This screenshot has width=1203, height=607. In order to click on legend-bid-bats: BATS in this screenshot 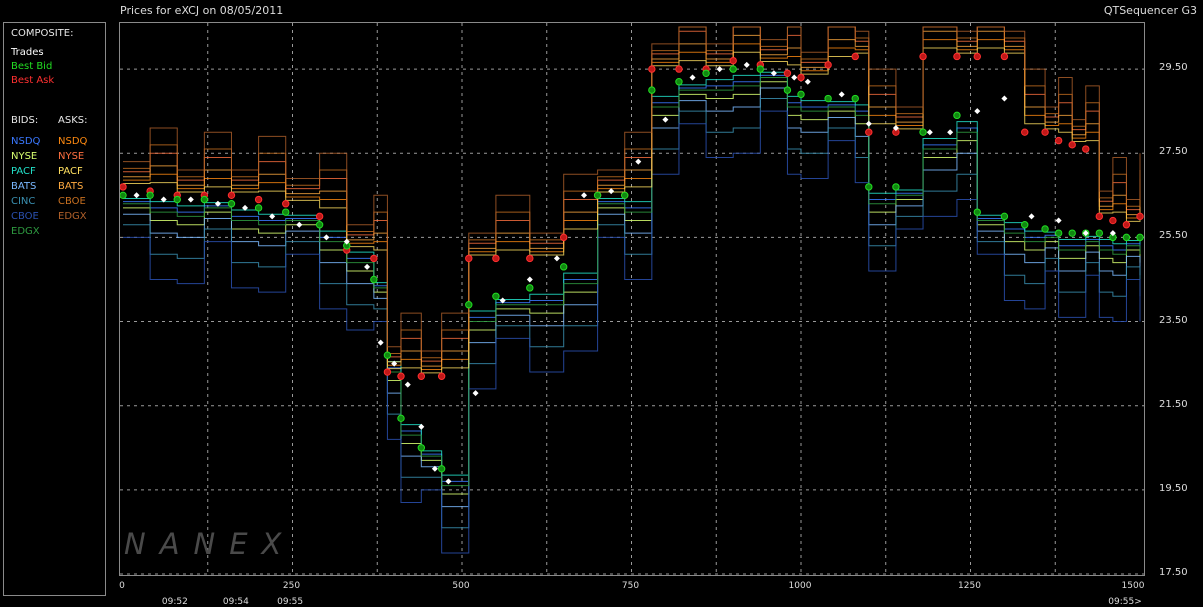, I will do `click(24, 186)`.